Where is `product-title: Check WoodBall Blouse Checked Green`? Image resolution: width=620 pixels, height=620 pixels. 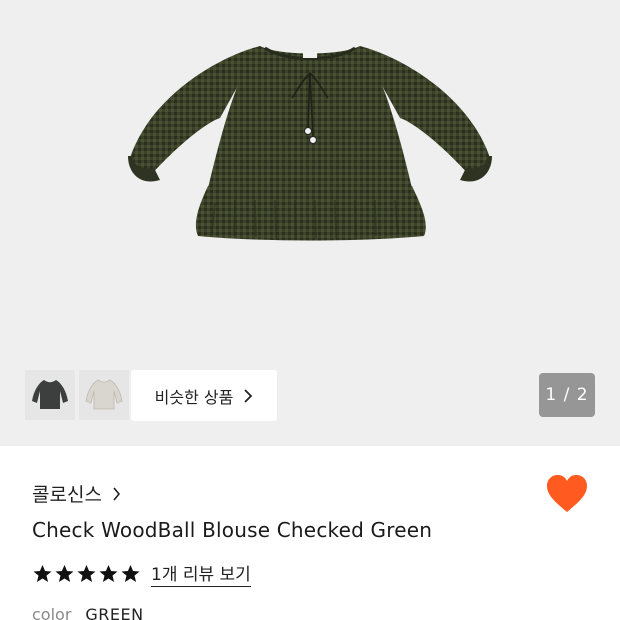 product-title: Check WoodBall Blouse Checked Green is located at coordinates (232, 530).